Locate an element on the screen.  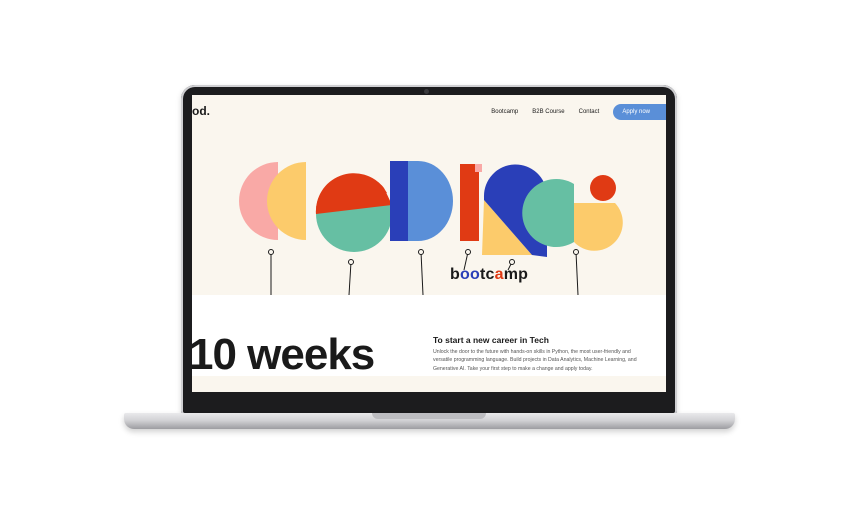
letter-d-bowl is located at coordinates (435, 201).